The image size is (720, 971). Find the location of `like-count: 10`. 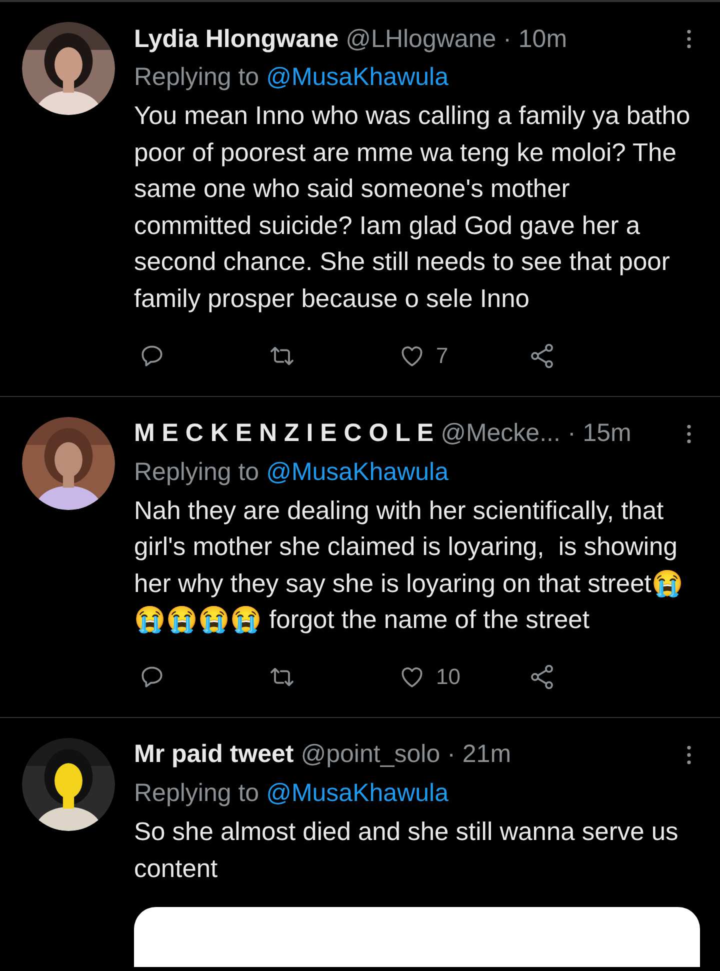

like-count: 10 is located at coordinates (448, 677).